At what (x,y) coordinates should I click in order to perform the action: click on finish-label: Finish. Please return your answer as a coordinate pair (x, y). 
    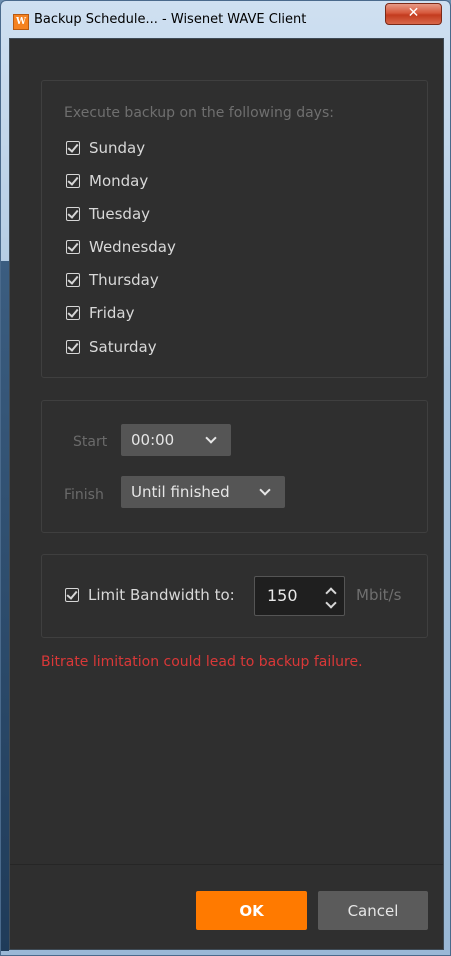
    Looking at the image, I should click on (84, 495).